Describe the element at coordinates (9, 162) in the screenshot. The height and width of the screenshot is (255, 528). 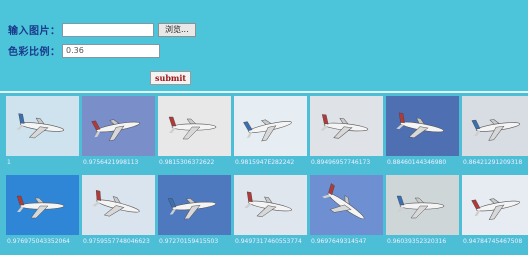
I see `similarity-score: 1` at that location.